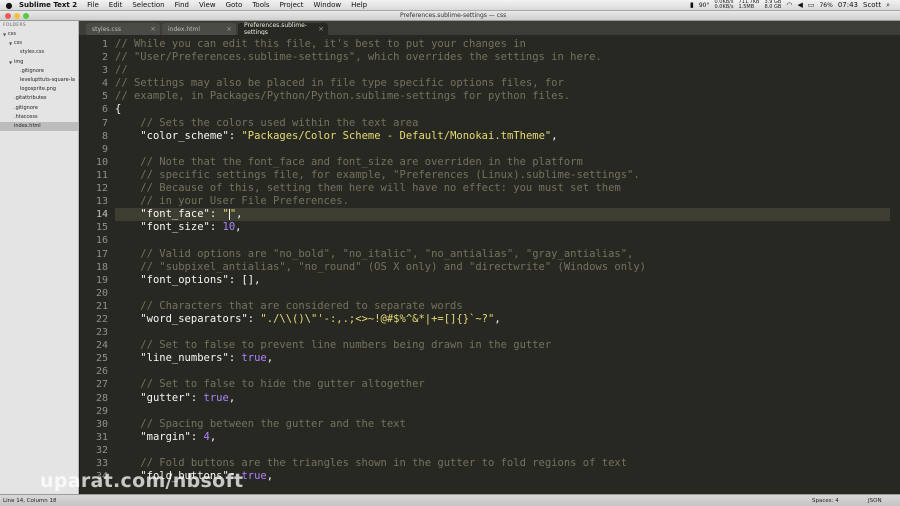 The image size is (900, 506). Describe the element at coordinates (328, 5) in the screenshot. I see `menu-window: Window` at that location.